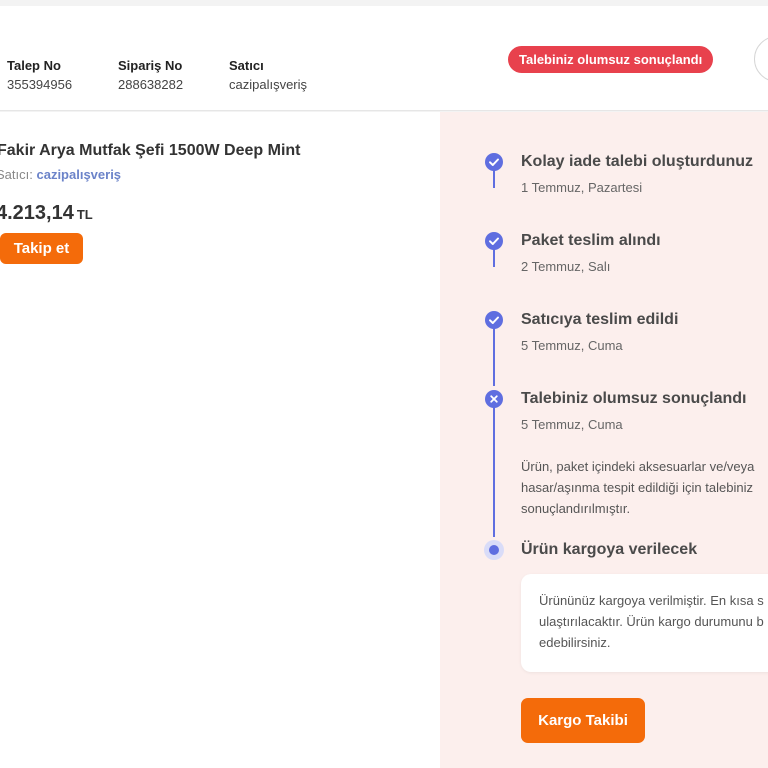 Image resolution: width=768 pixels, height=768 pixels. I want to click on request-number-value: 355394956, so click(40, 84).